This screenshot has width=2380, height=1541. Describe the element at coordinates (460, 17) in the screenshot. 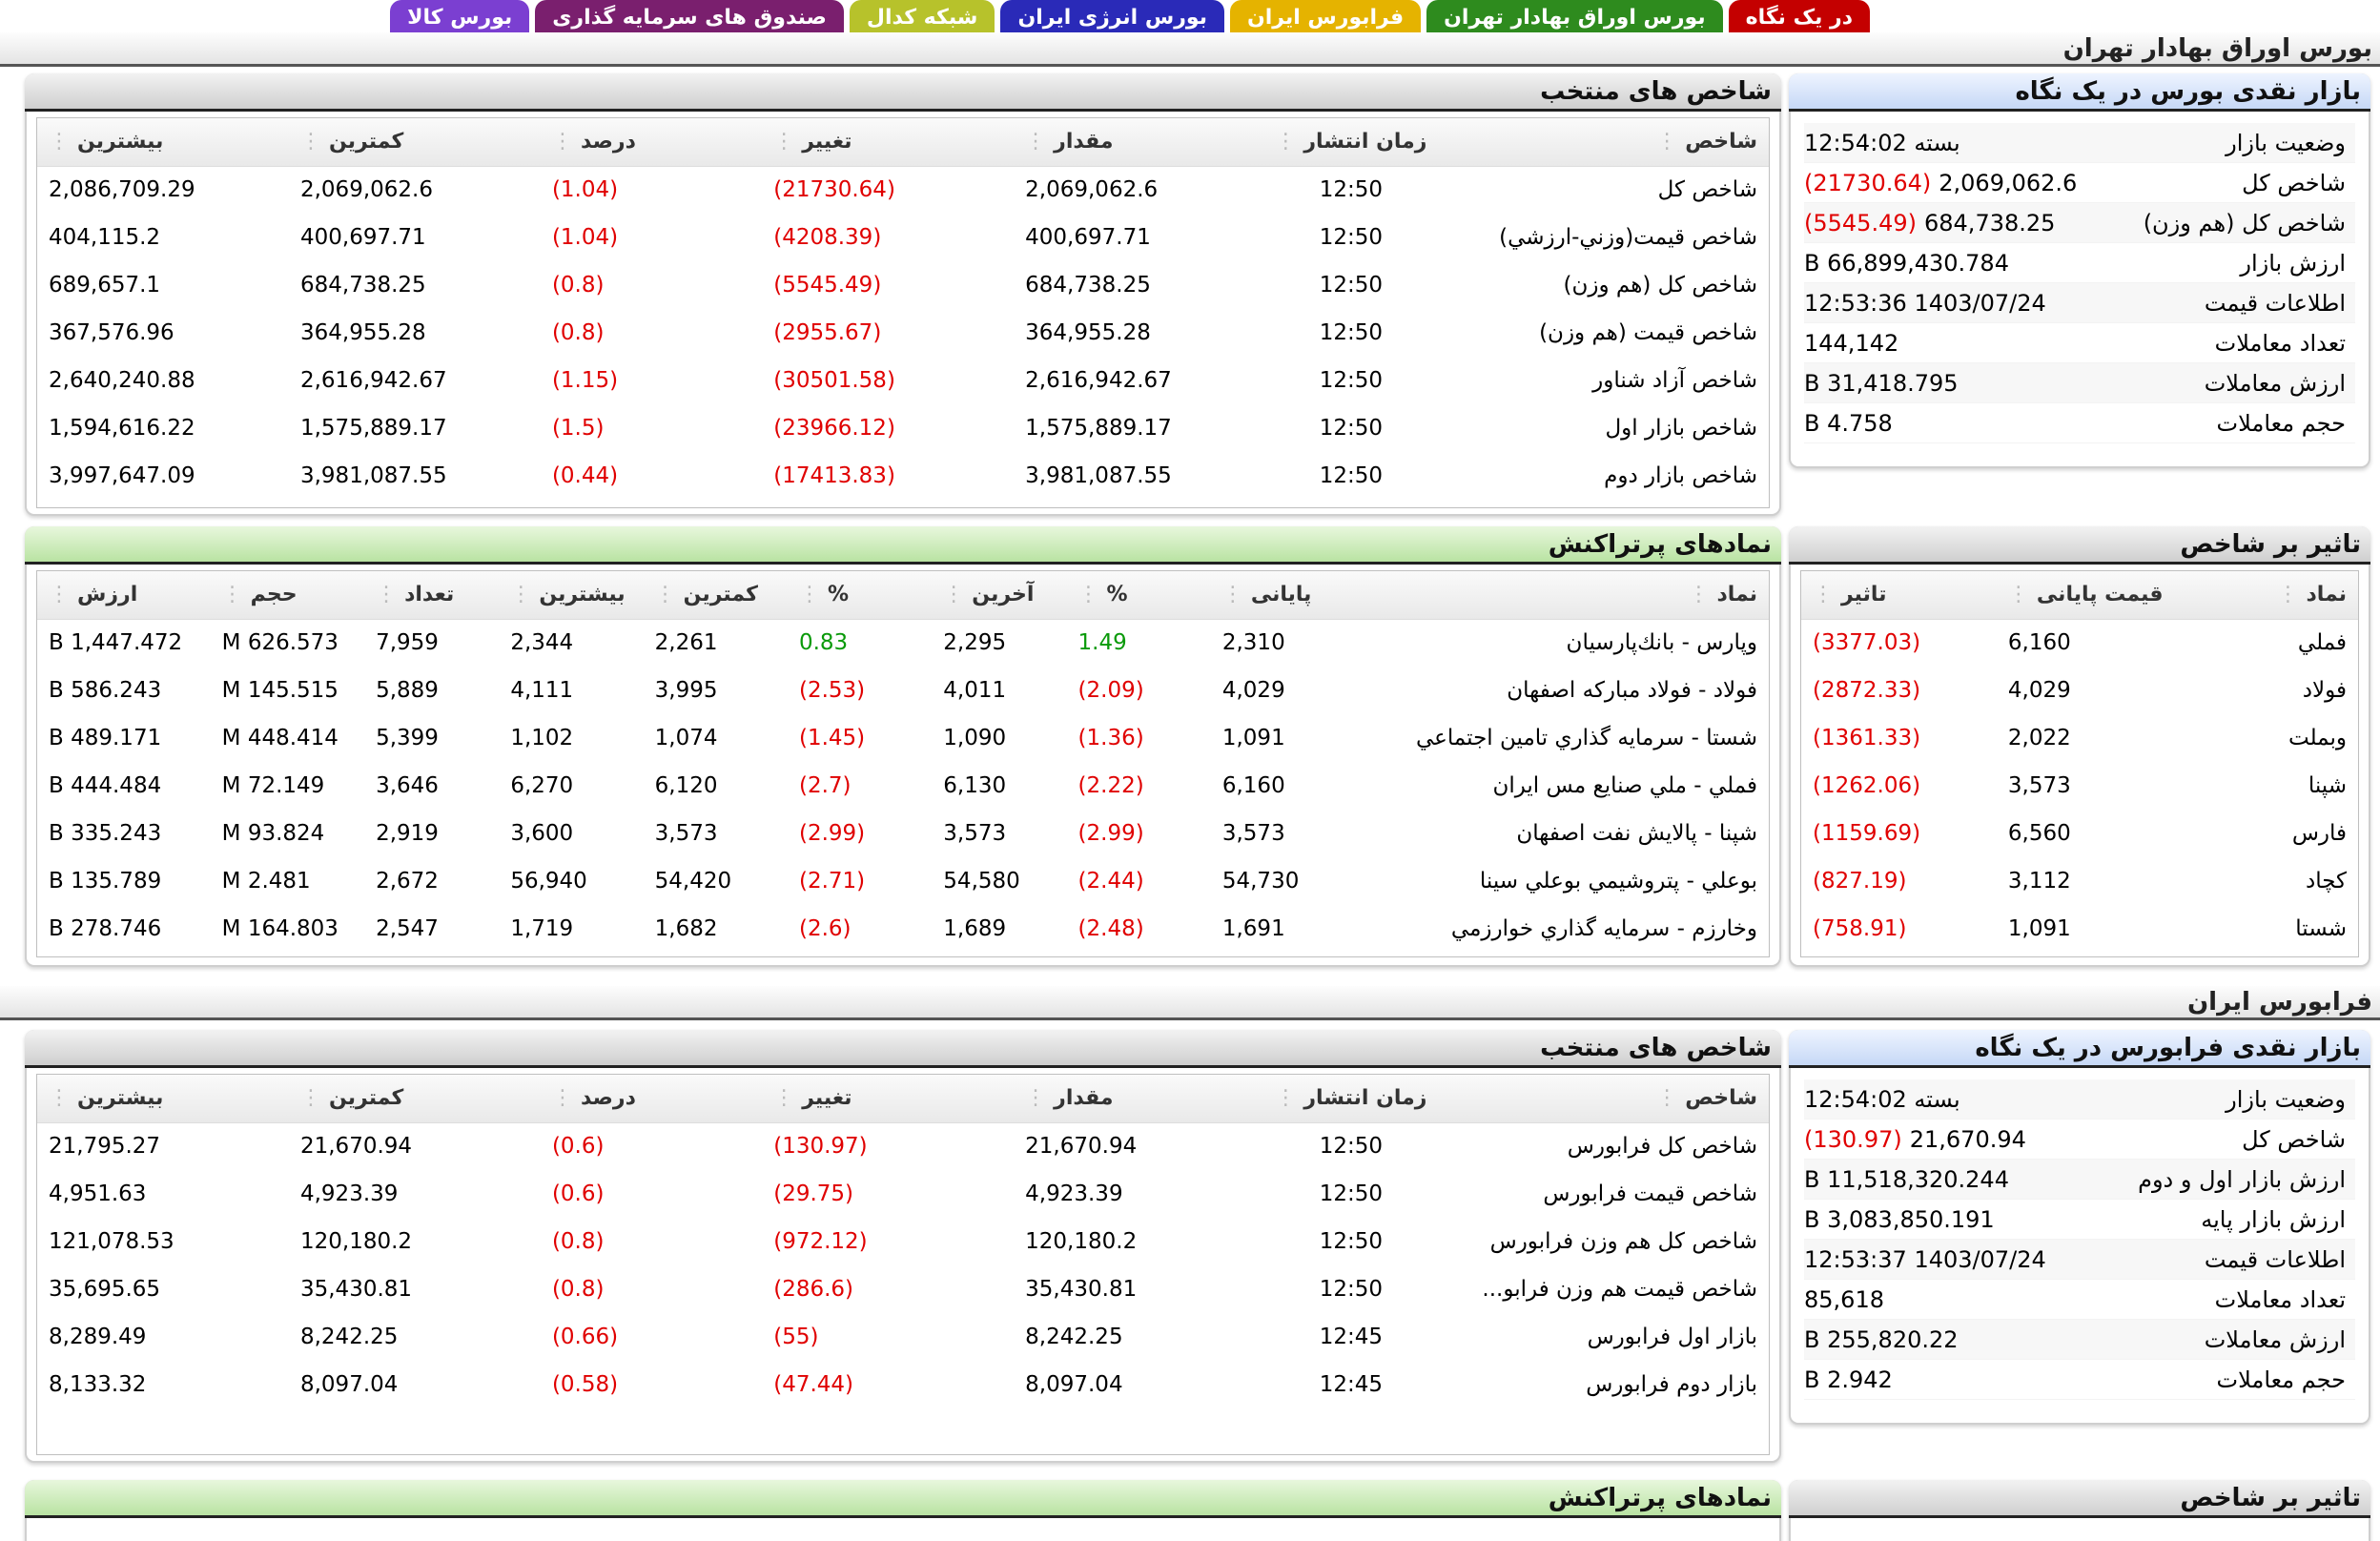

I see `tab-6: بورس کالا` at that location.